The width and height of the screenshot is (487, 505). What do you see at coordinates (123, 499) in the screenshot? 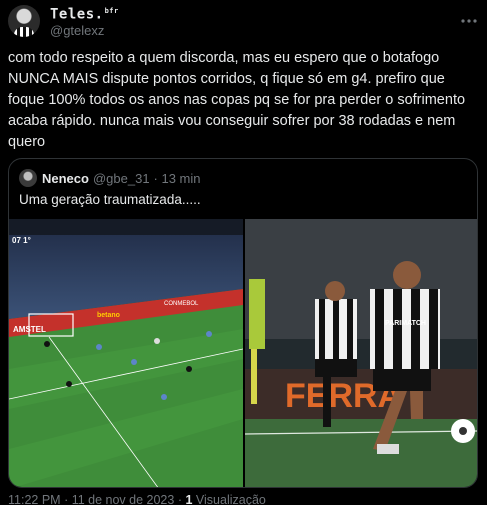
I see `tweet-date: 11 de nov de 2023` at bounding box center [123, 499].